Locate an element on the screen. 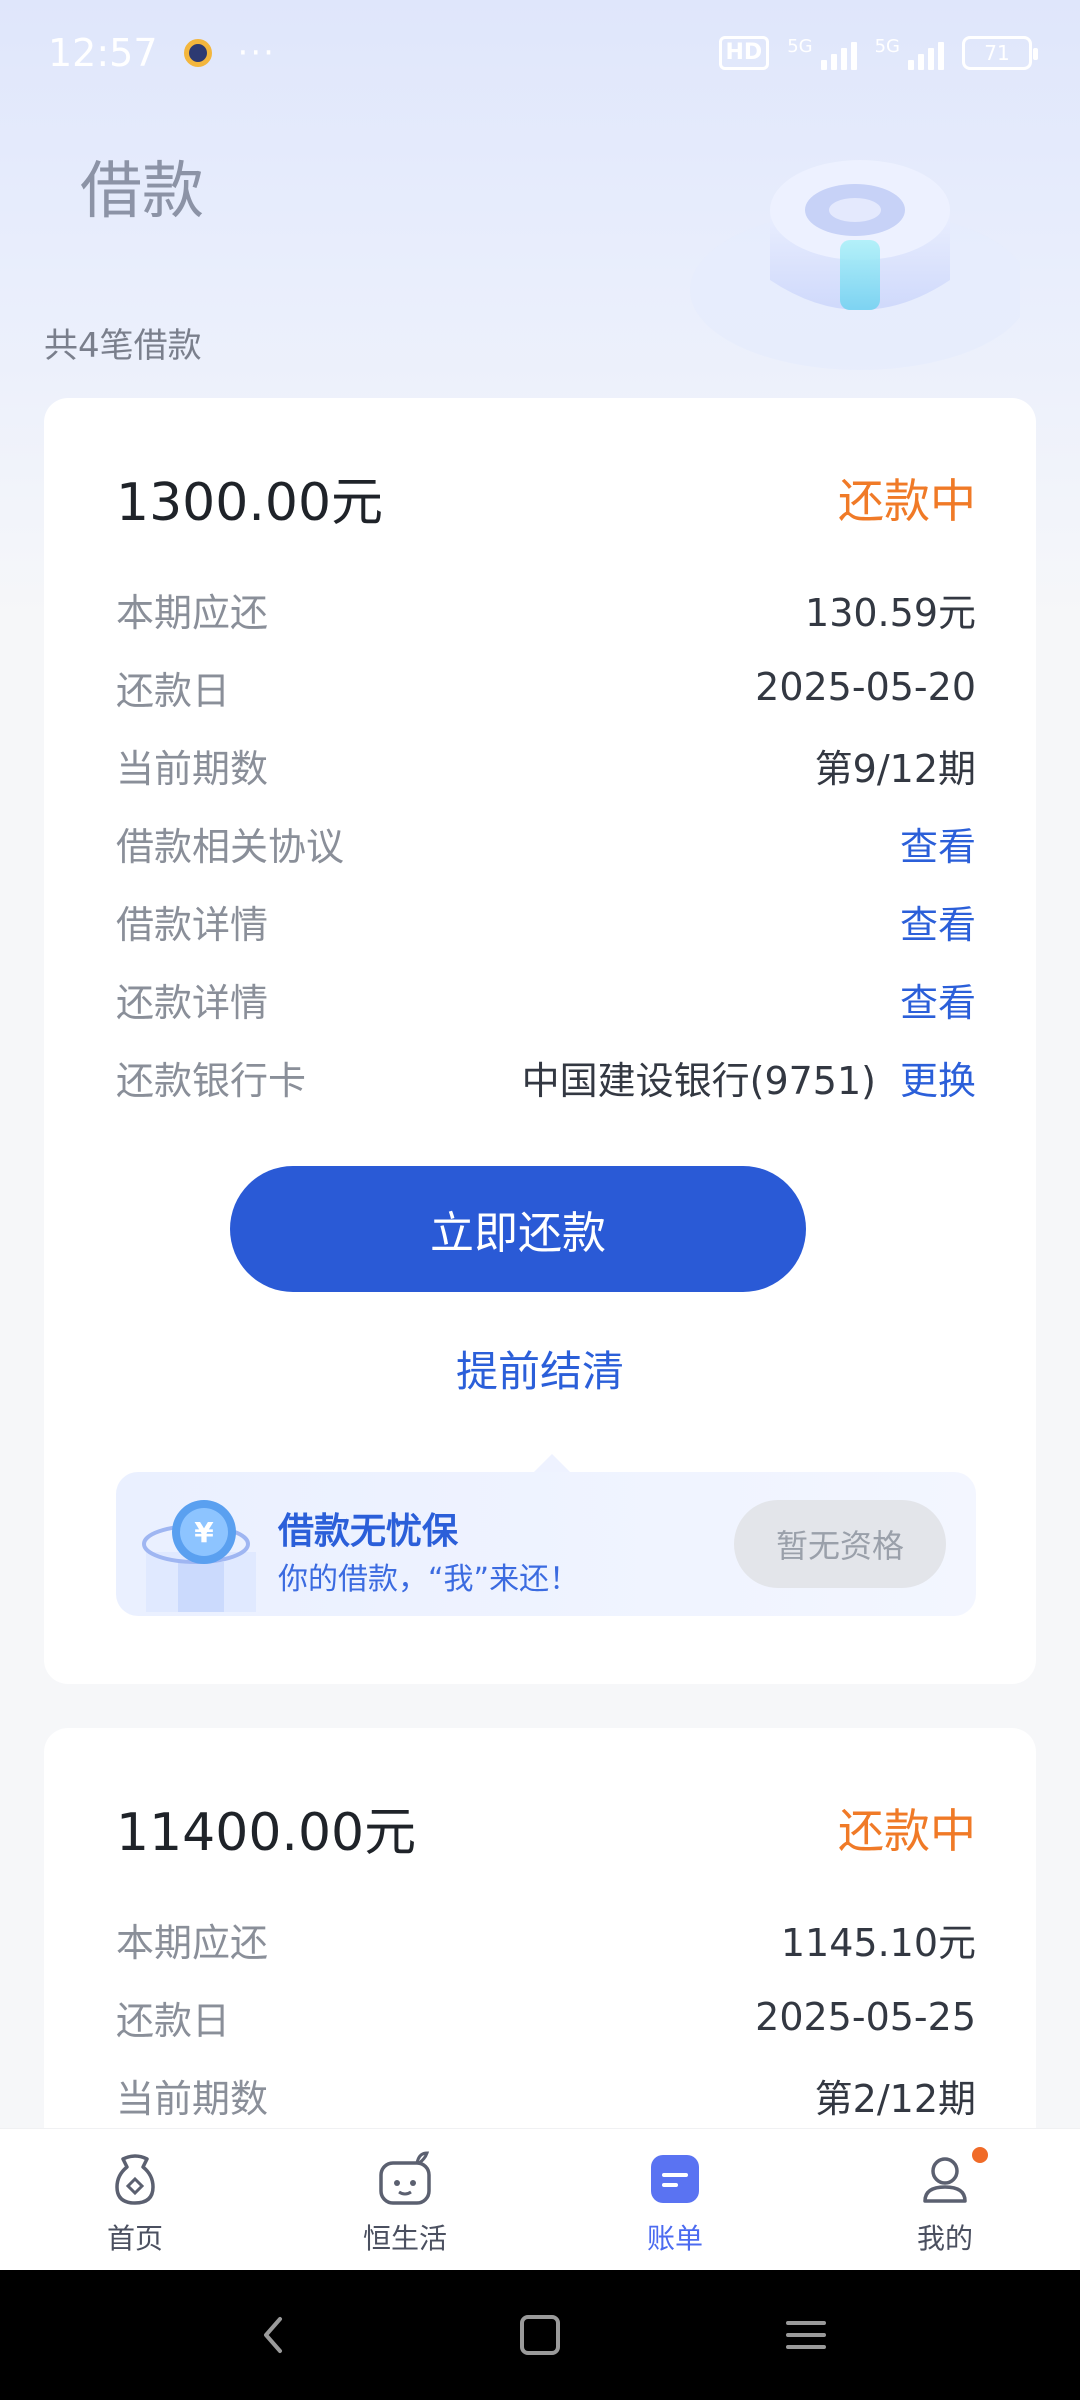 The image size is (1080, 2400). view-agreement-link: 查看 is located at coordinates (938, 843).